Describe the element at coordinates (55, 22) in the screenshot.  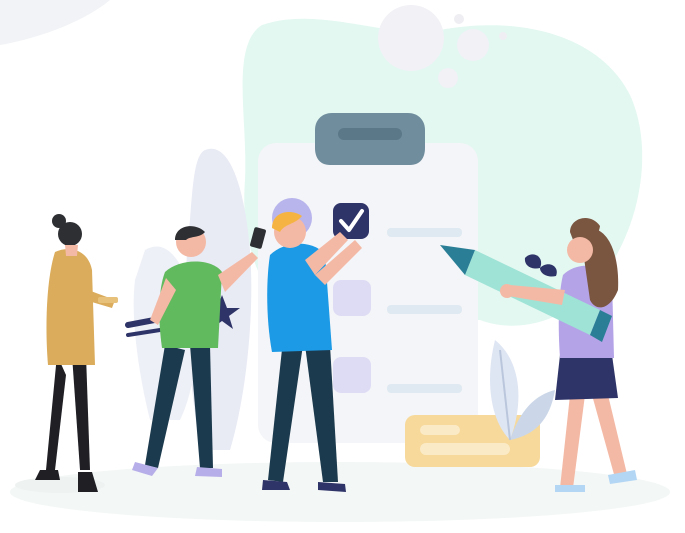
I see `corner-blob` at that location.